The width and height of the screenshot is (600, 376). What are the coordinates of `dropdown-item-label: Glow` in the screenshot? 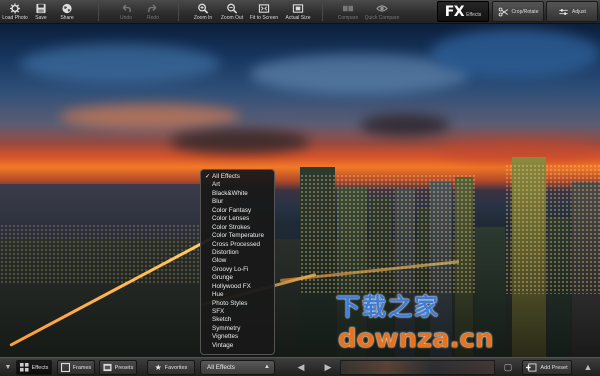 It's located at (219, 261).